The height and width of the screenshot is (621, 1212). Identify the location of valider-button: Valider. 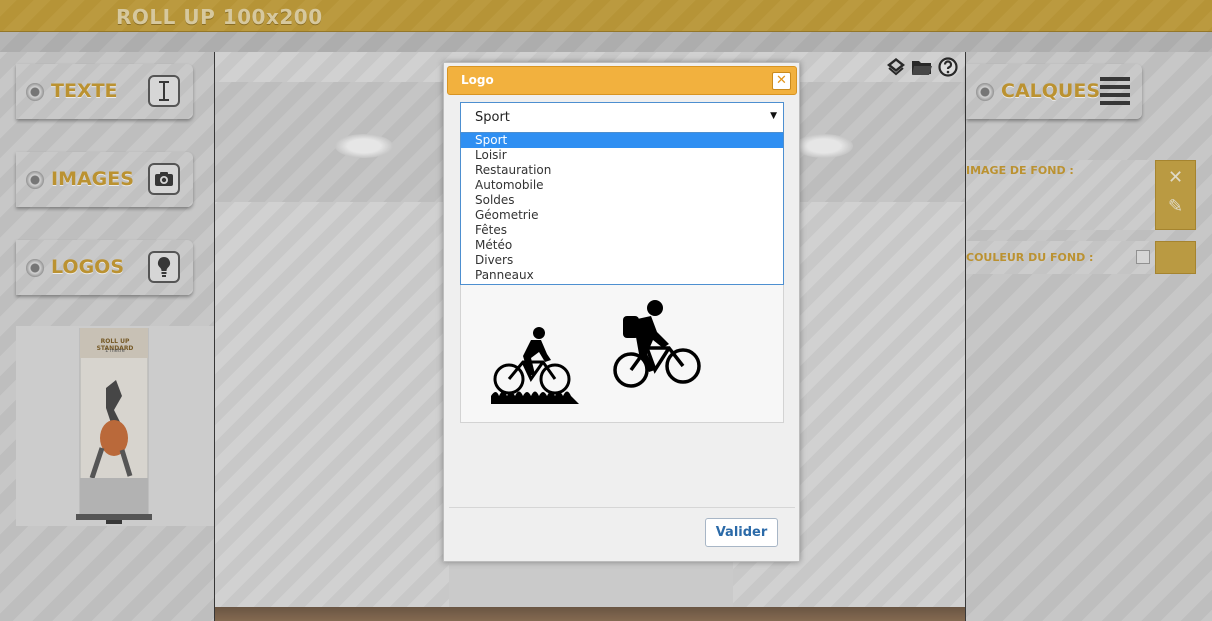
(741, 532).